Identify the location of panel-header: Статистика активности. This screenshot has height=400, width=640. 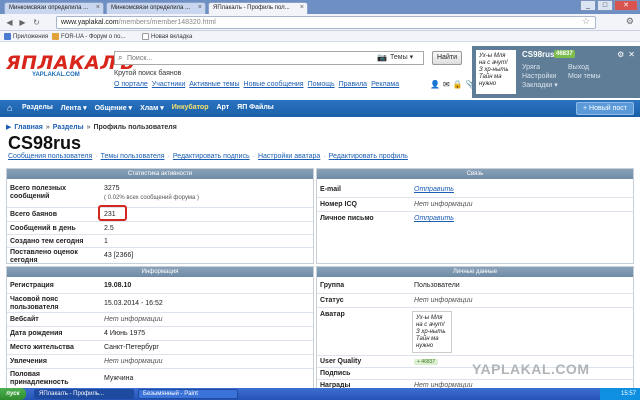
(160, 174).